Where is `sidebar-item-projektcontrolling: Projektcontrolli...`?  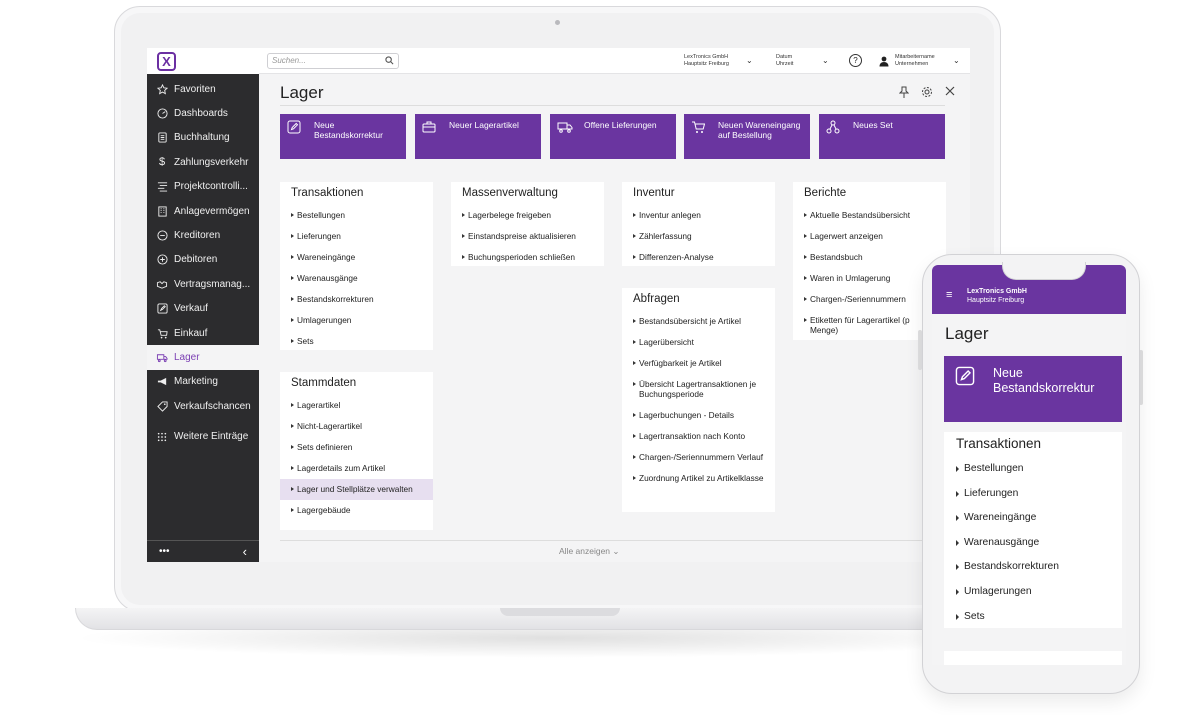 sidebar-item-projektcontrolling: Projektcontrolli... is located at coordinates (203, 187).